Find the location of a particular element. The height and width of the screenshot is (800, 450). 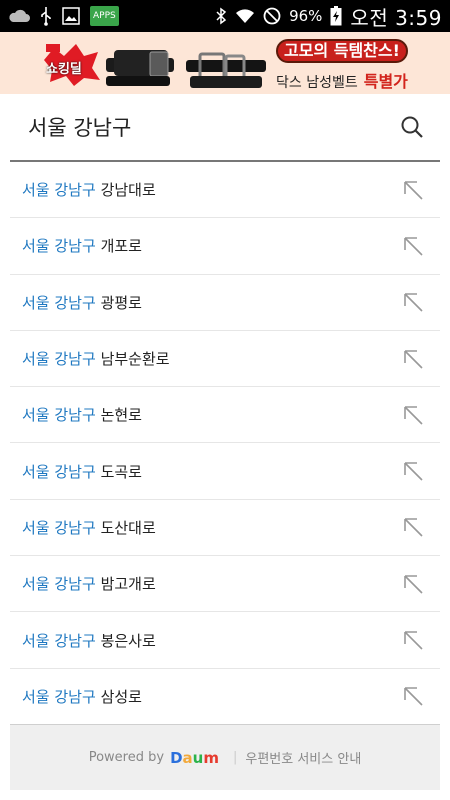

list-item: 서울 강남구 논현로 is located at coordinates (225, 415).